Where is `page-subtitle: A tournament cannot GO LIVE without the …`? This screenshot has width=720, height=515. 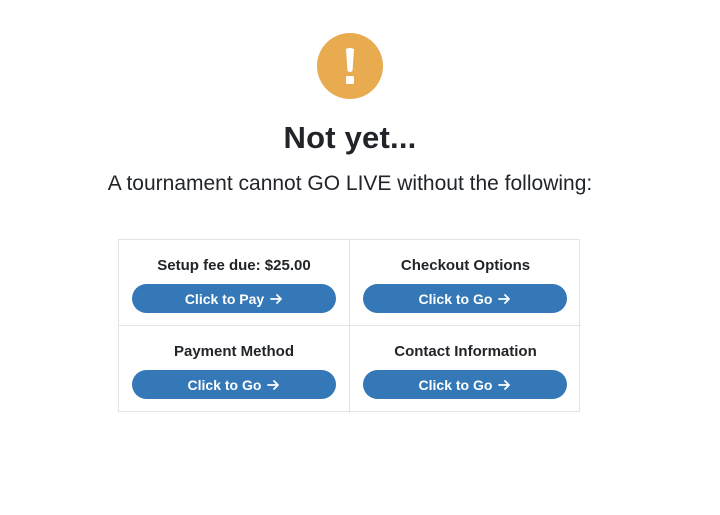 page-subtitle: A tournament cannot GO LIVE without the … is located at coordinates (350, 183).